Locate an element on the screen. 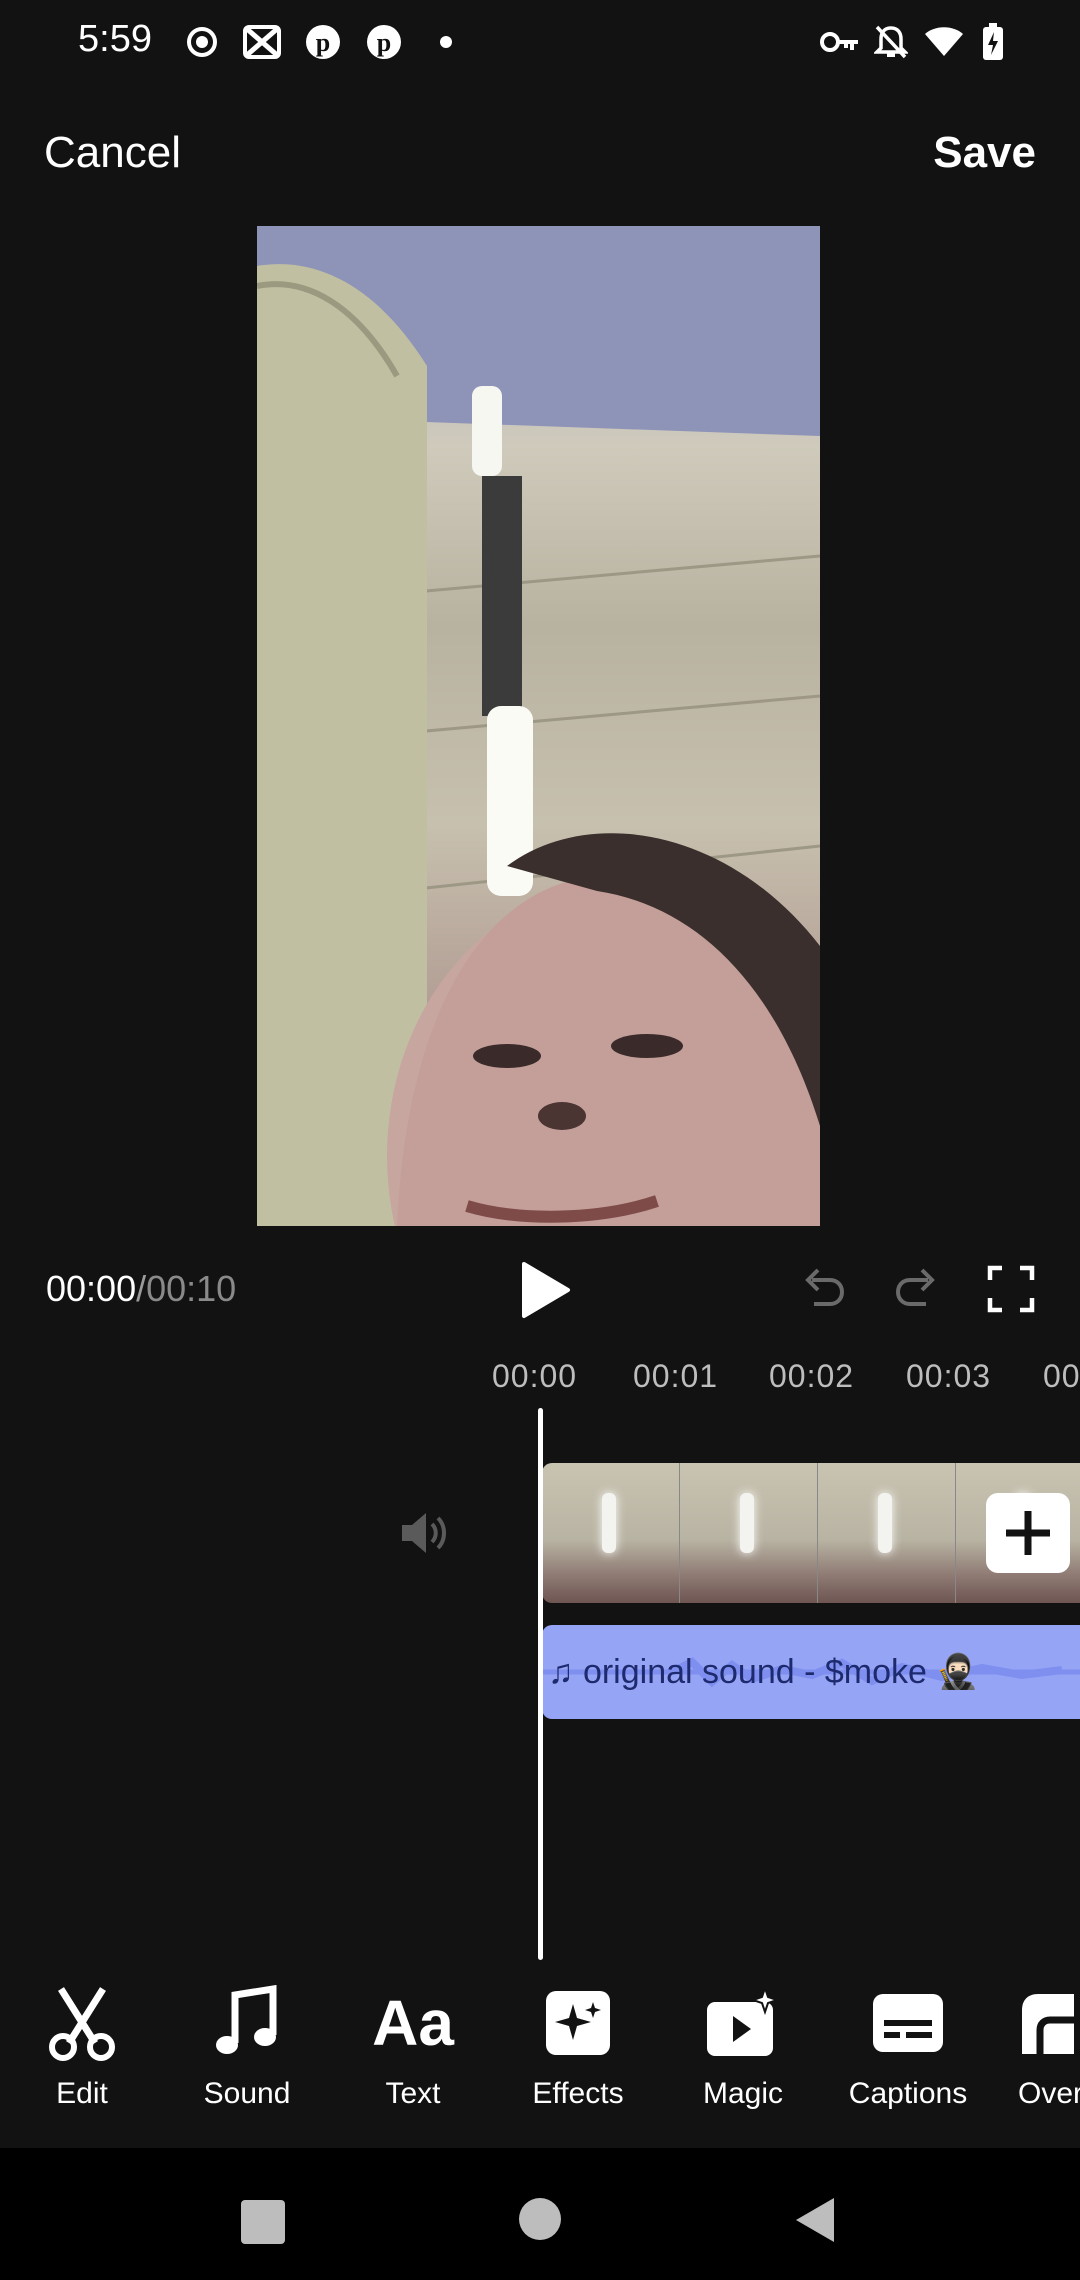 The height and width of the screenshot is (2280, 1080). magic-play-icon is located at coordinates (743, 2023).